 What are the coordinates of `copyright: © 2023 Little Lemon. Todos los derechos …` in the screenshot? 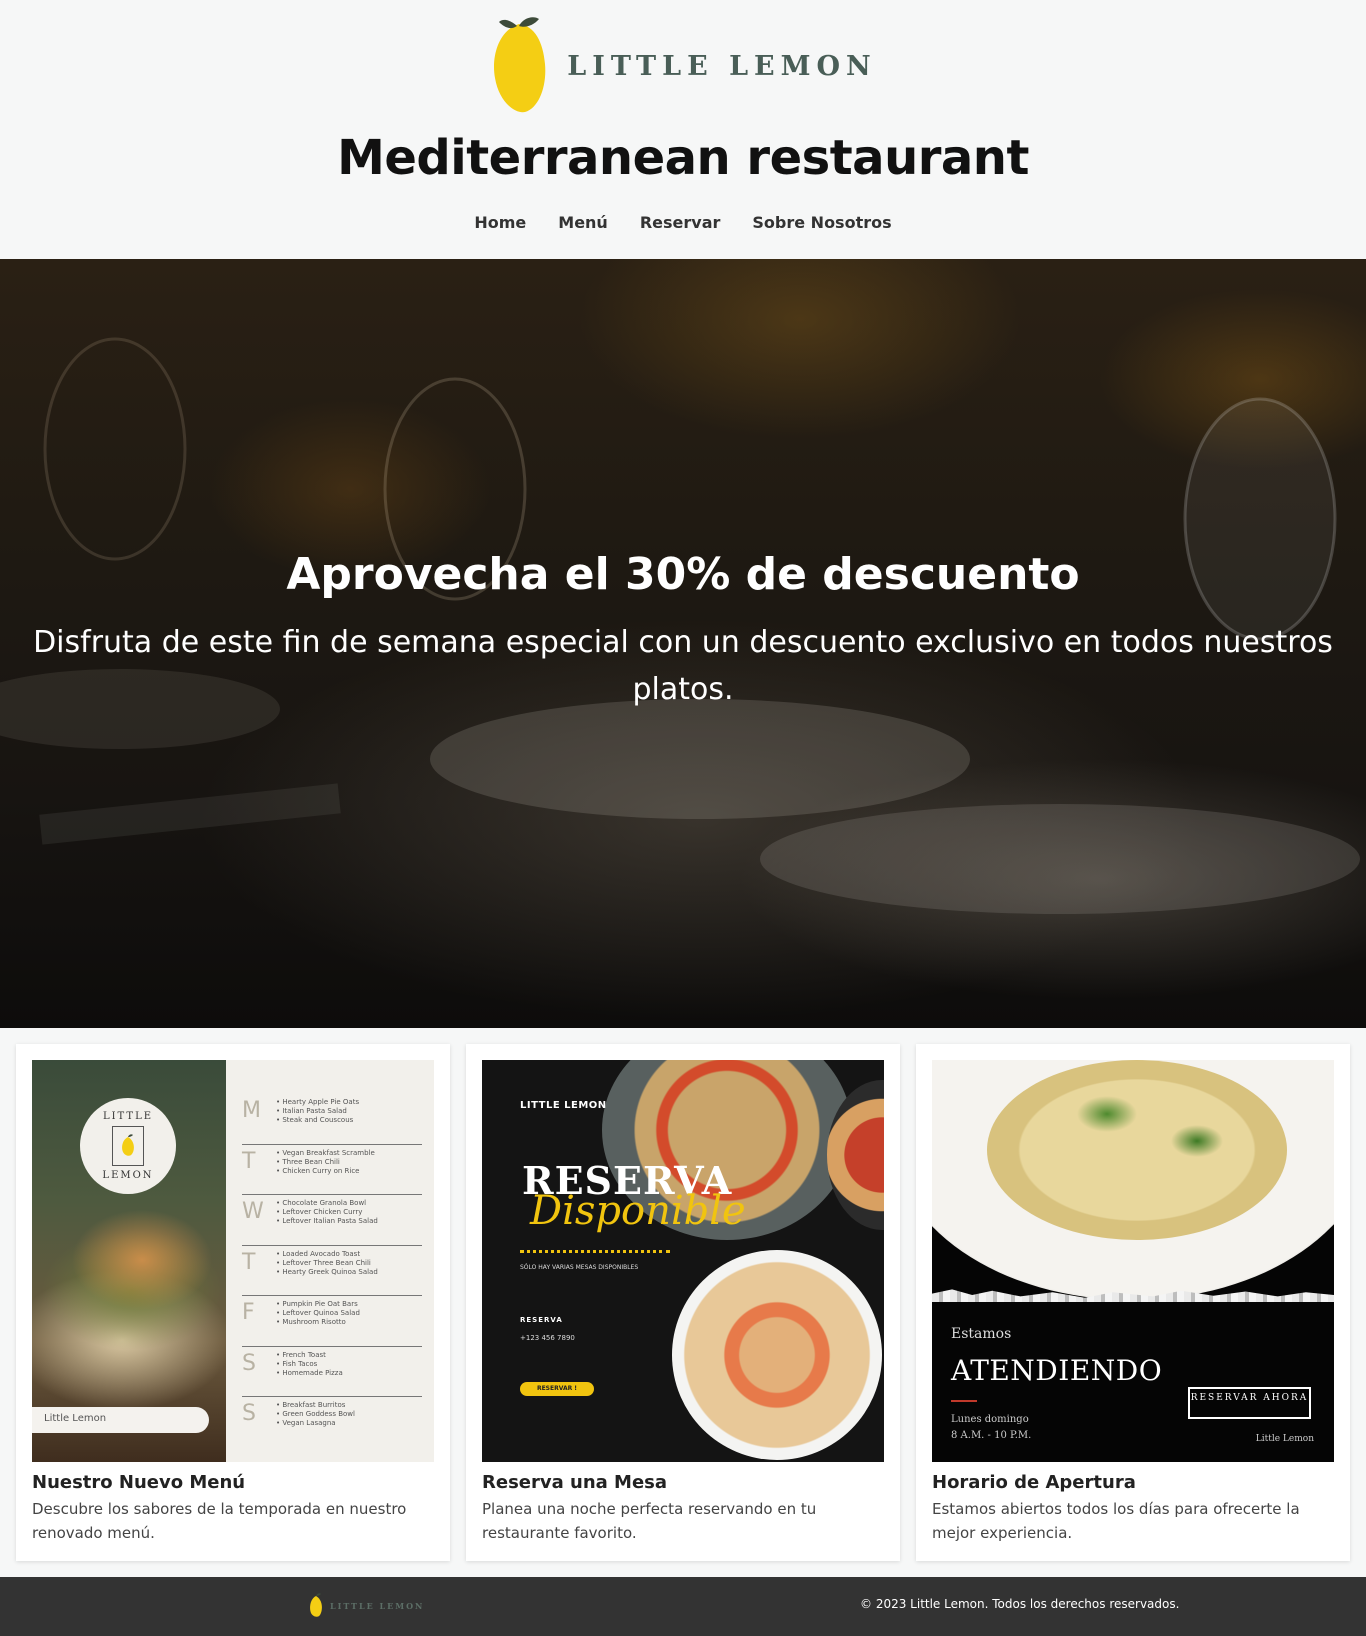 It's located at (1020, 1604).